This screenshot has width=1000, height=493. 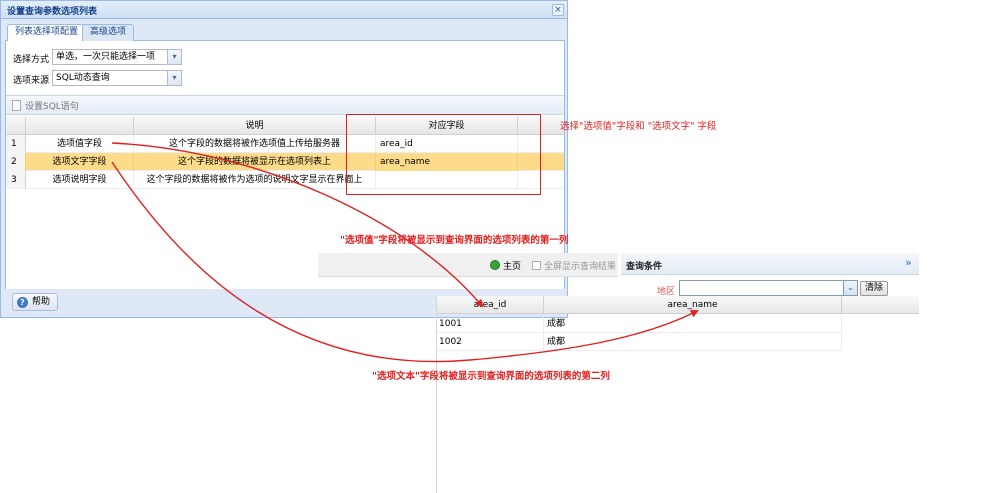 I want to click on area-id-cell: 1002, so click(x=490, y=342).